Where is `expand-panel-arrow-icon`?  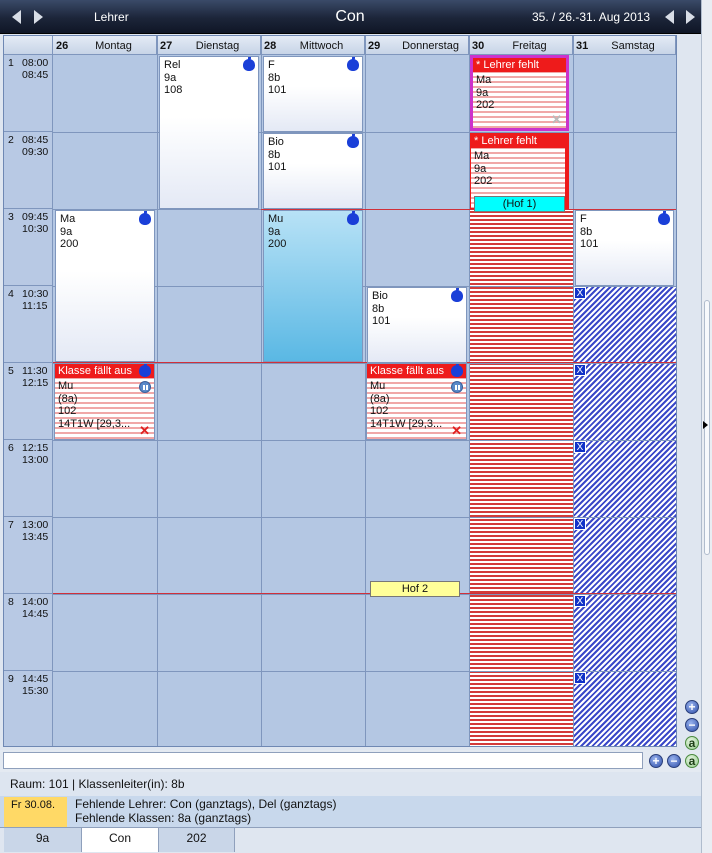
expand-panel-arrow-icon is located at coordinates (705, 425).